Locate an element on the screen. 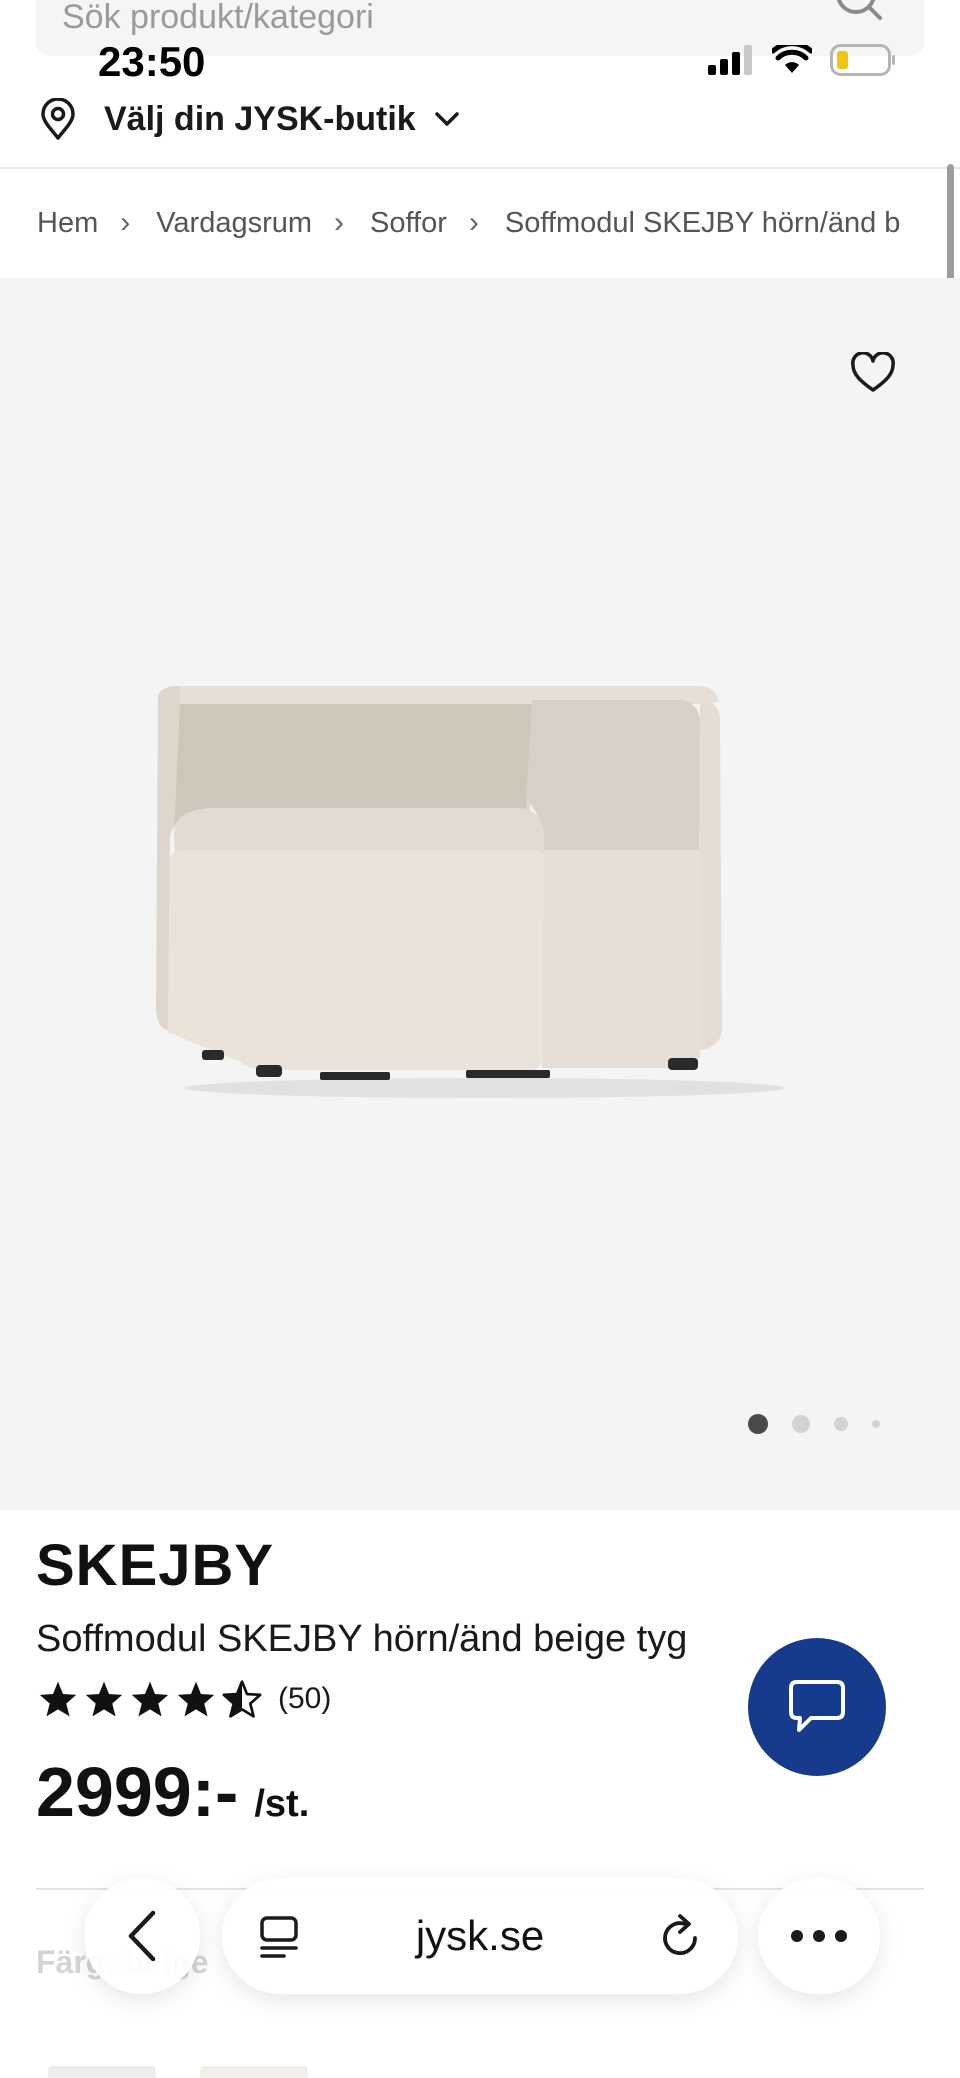  gallery-dot-active is located at coordinates (758, 1424).